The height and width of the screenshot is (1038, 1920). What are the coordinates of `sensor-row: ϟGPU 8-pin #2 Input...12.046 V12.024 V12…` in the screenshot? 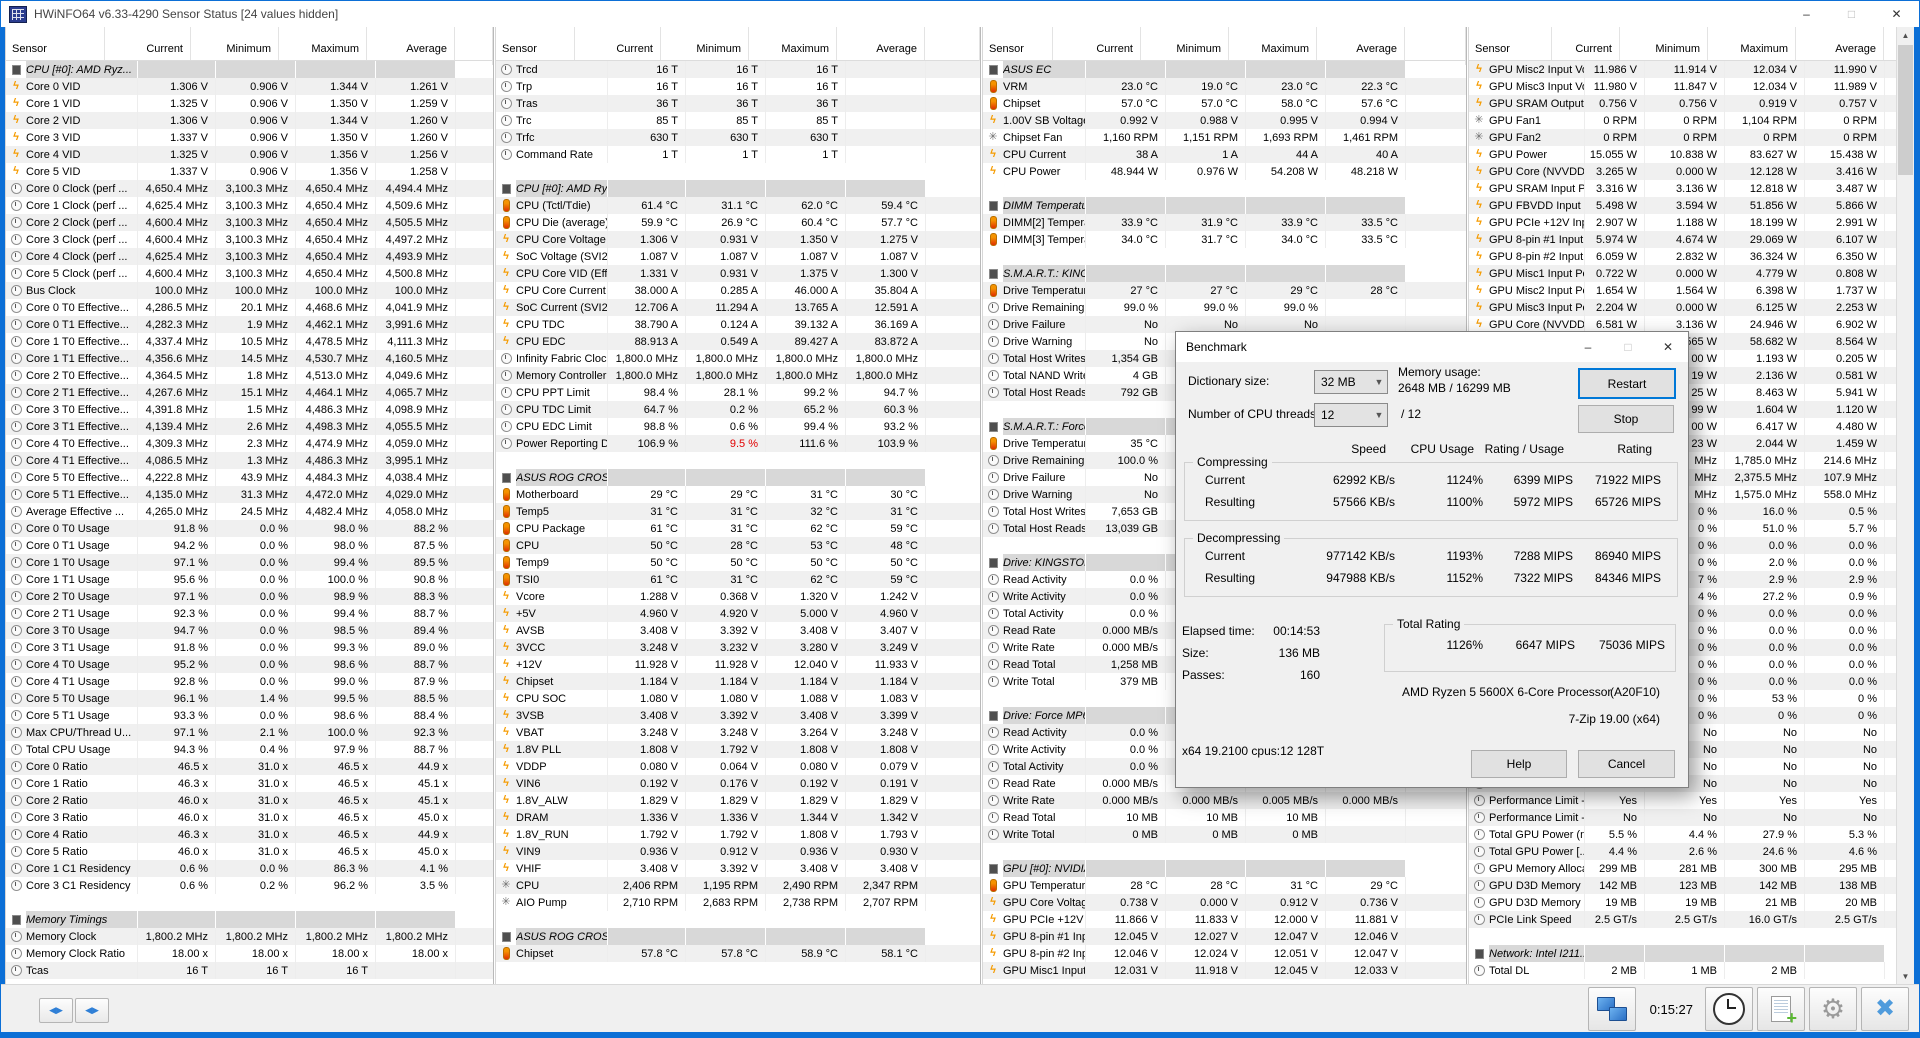 It's located at (1224, 953).